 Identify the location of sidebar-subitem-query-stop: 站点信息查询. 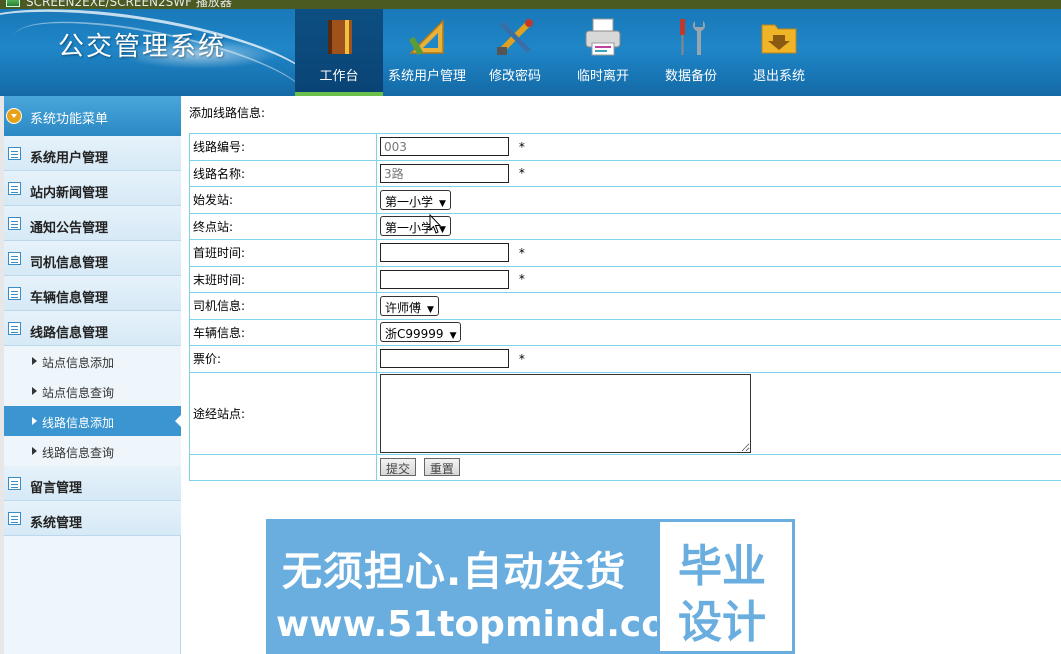
(92, 391).